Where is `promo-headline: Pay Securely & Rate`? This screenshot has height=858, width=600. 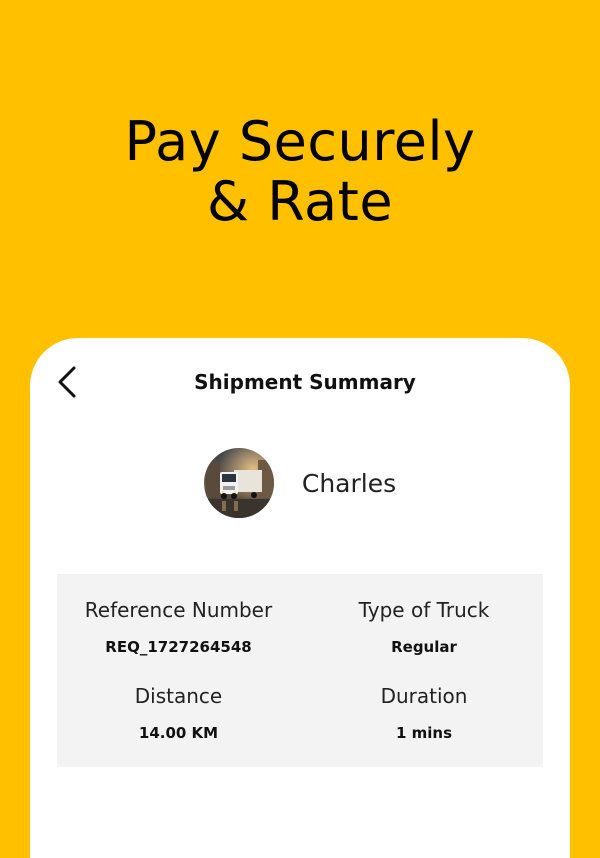
promo-headline: Pay Securely & Rate is located at coordinates (300, 172).